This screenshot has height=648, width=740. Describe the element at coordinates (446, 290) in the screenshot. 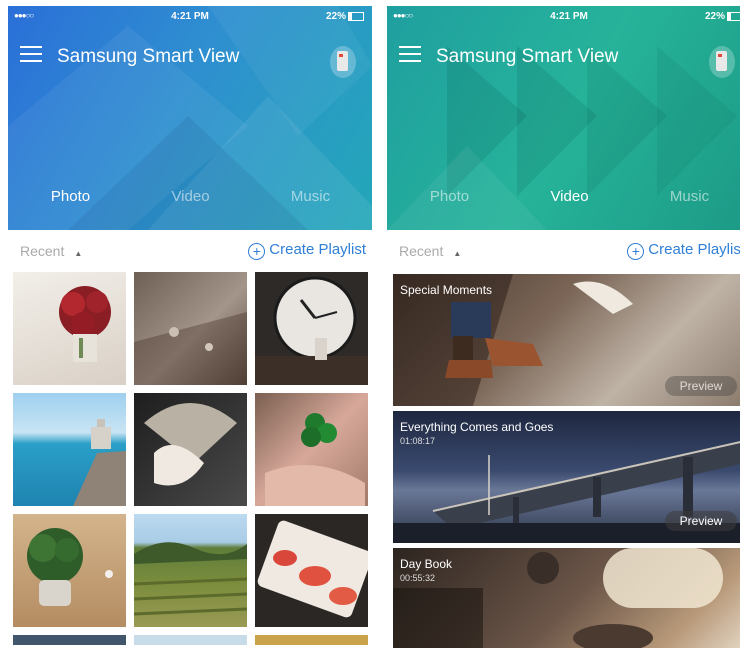

I see `video-title: Special Moments` at that location.